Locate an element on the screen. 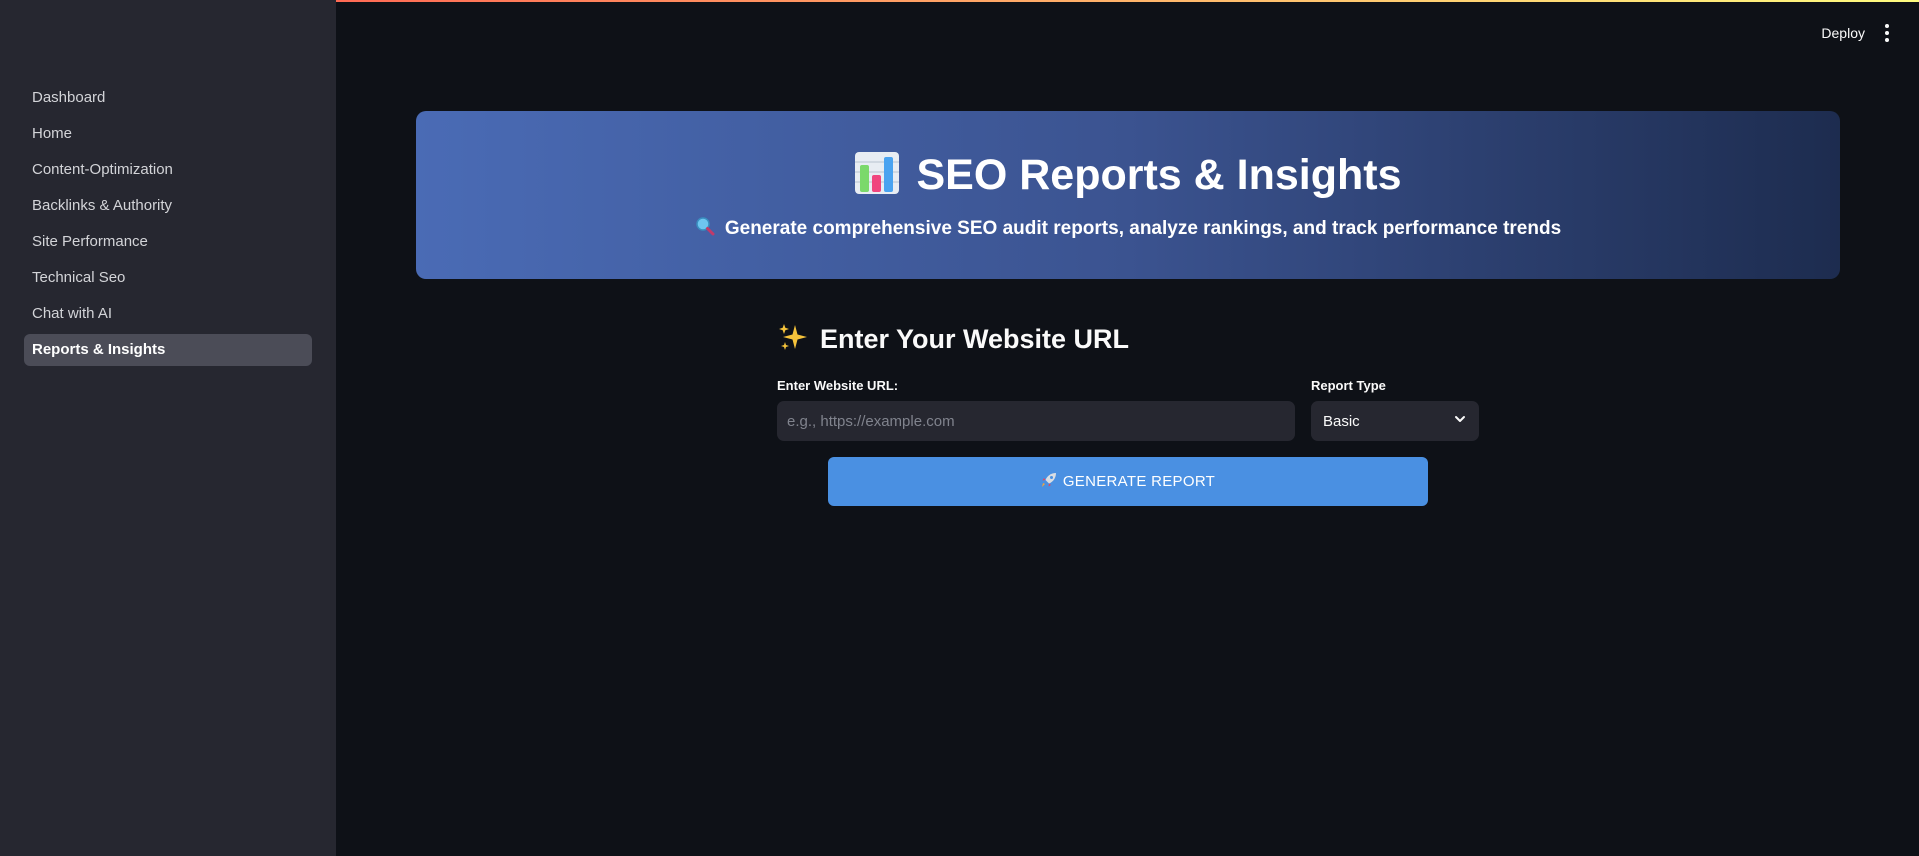 This screenshot has width=1919, height=856. form-section-header: Enter Your Website URL is located at coordinates (953, 339).